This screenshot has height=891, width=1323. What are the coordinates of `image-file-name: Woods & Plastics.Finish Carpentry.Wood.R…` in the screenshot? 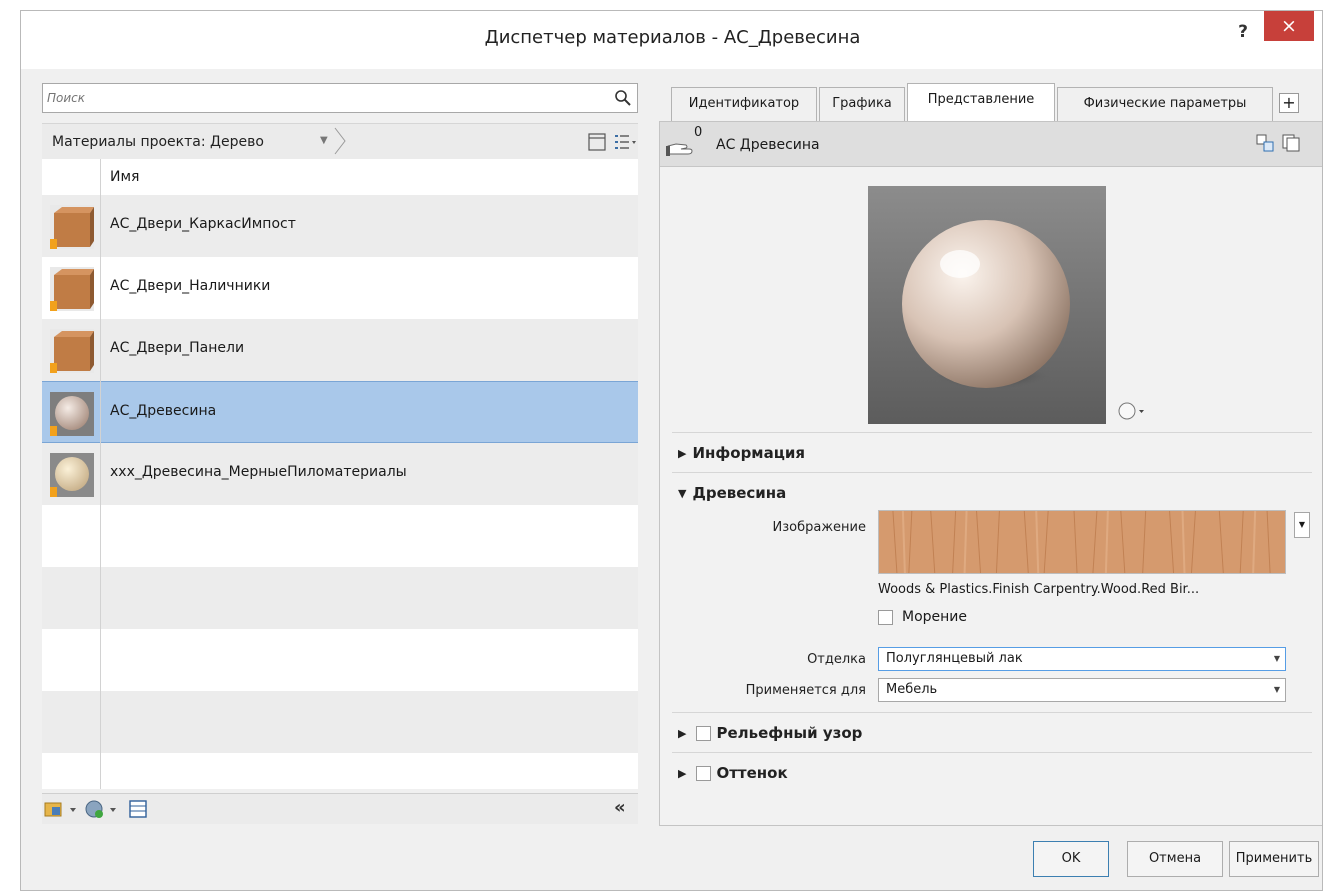 It's located at (1039, 589).